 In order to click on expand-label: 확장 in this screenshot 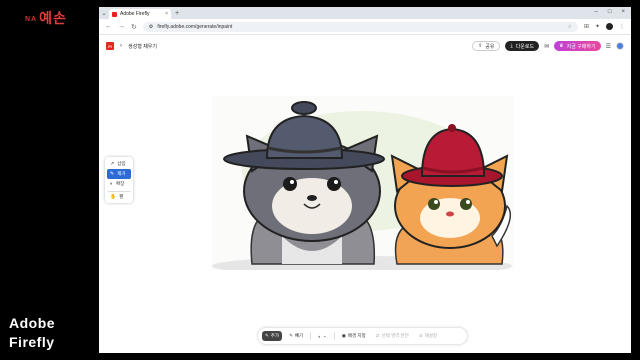, I will do `click(120, 183)`.